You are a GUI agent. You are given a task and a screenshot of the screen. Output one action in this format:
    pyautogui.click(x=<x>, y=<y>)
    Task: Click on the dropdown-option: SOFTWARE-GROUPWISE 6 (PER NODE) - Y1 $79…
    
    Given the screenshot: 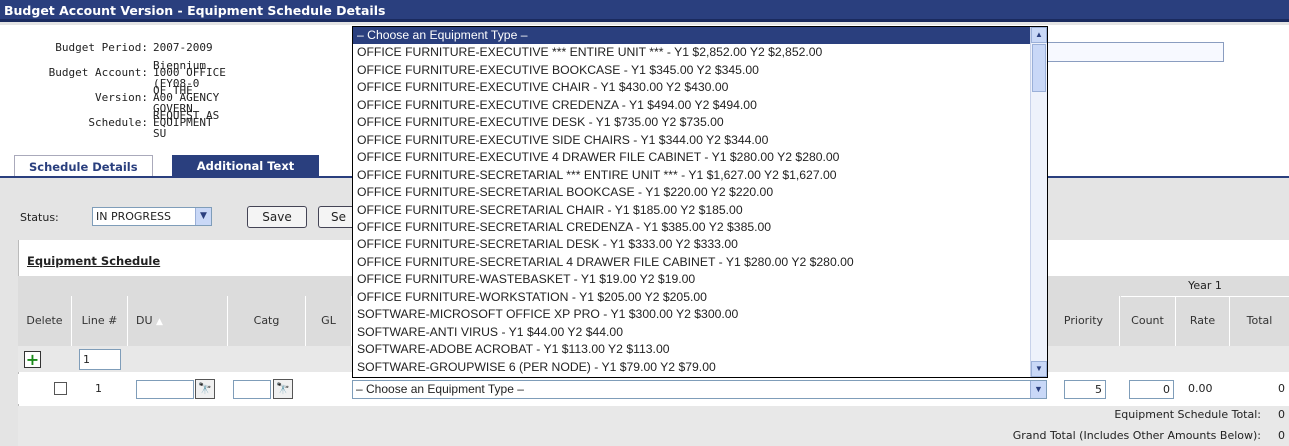 What is the action you would take?
    pyautogui.click(x=692, y=367)
    